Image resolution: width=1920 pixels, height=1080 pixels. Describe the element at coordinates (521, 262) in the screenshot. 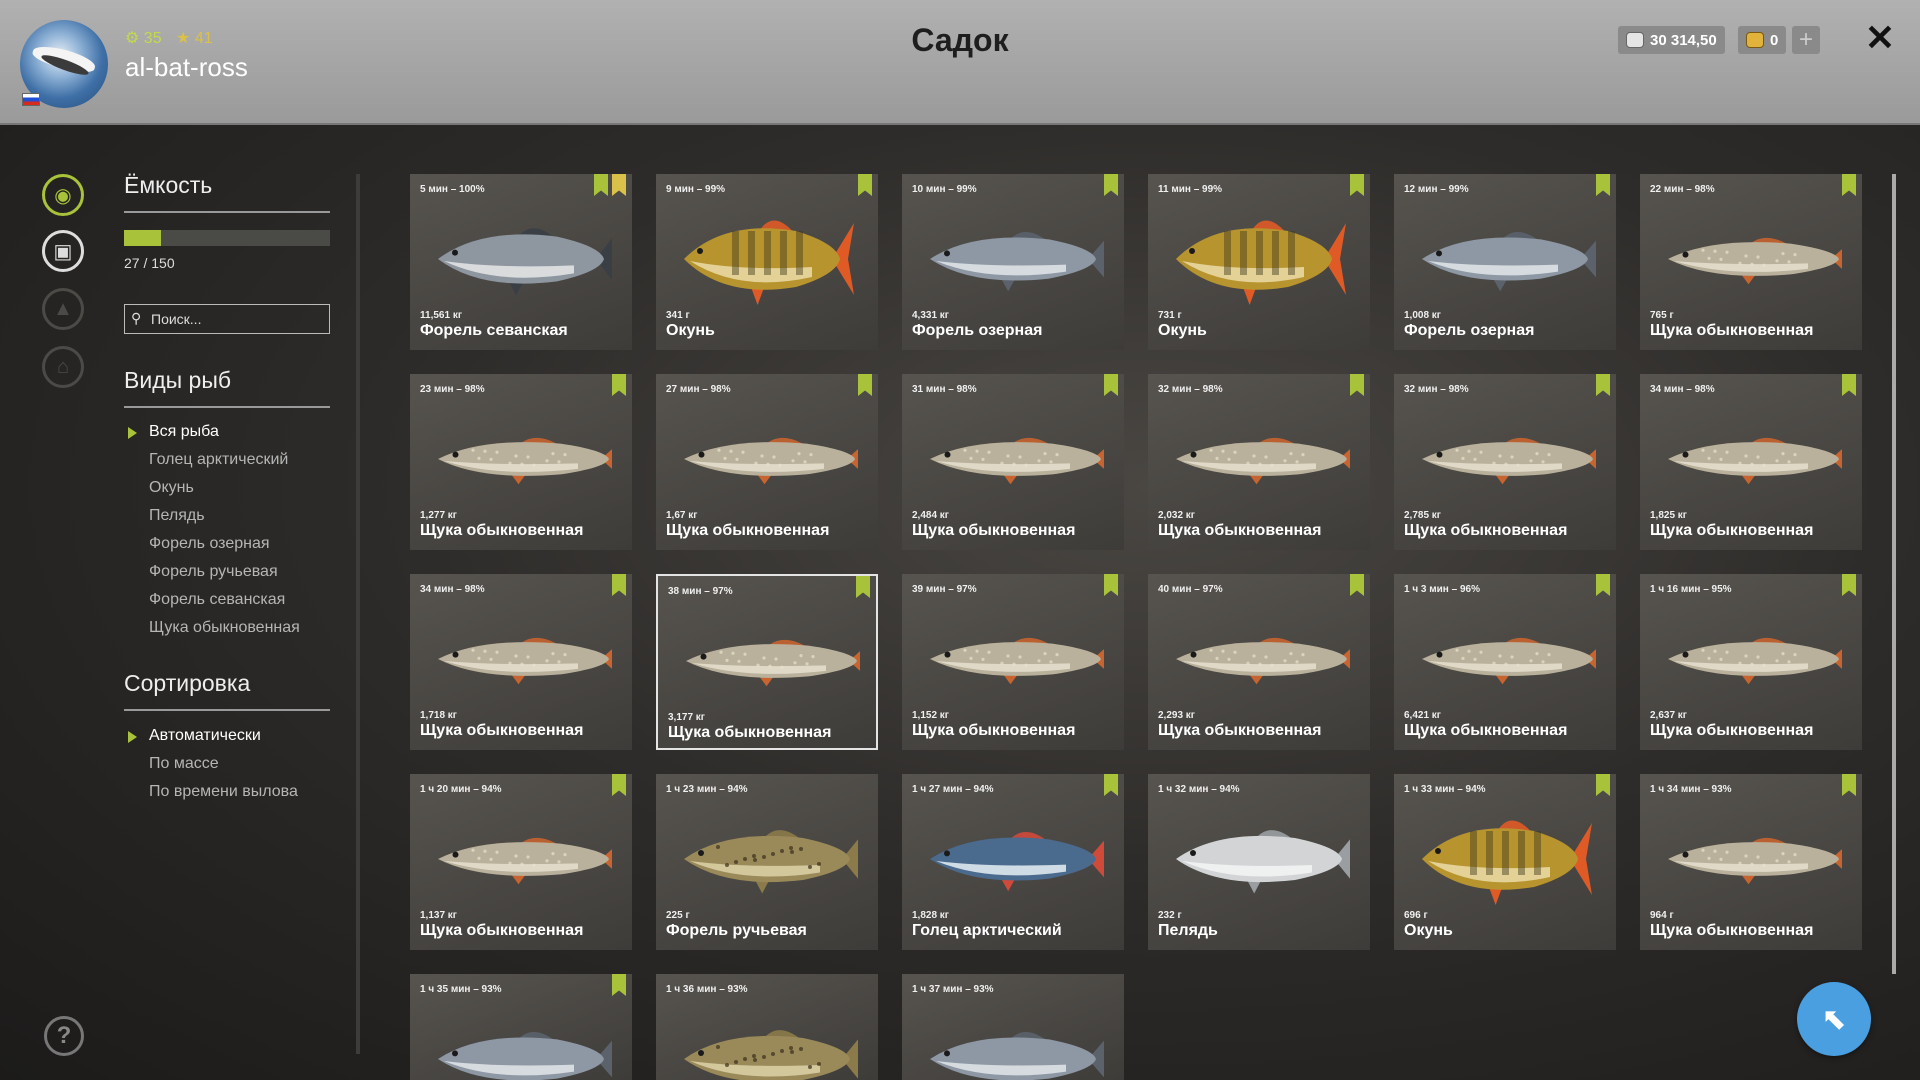

I see `fish-card: 5 мин – 100% 11,561 кг Форель севанская` at that location.